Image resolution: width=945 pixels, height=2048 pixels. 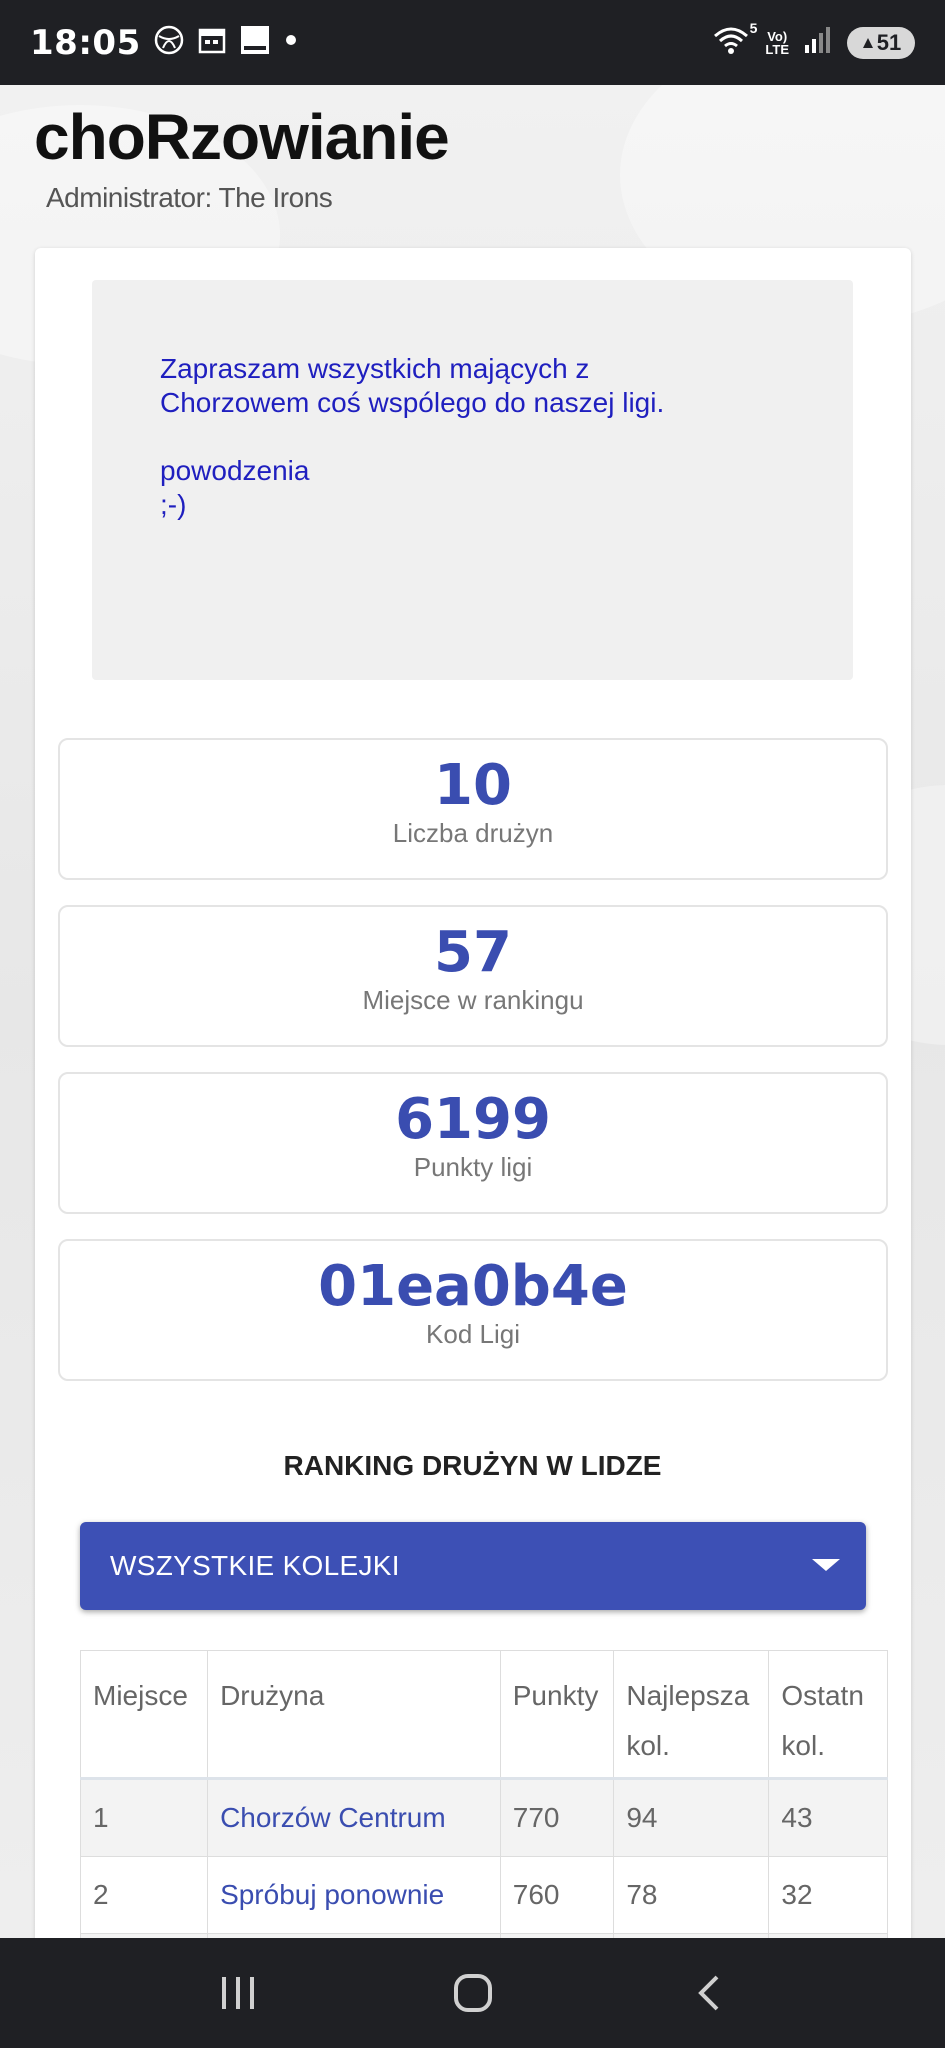 What do you see at coordinates (818, 42) in the screenshot?
I see `signal-icon` at bounding box center [818, 42].